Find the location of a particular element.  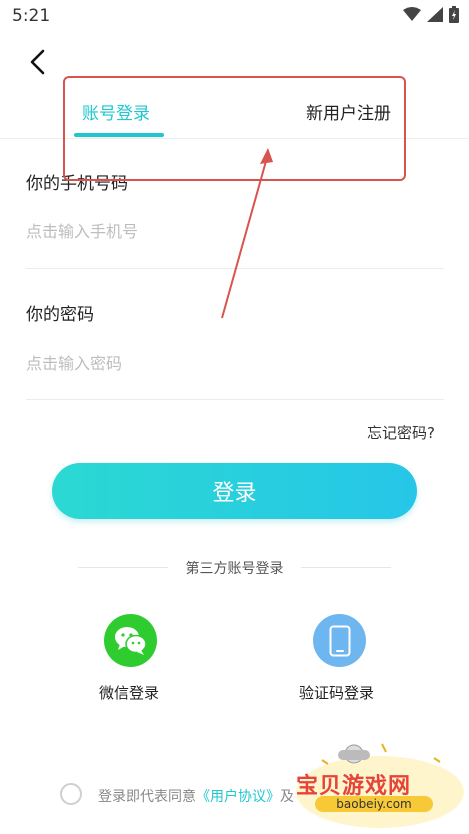

chevron-left-icon is located at coordinates (37, 62).